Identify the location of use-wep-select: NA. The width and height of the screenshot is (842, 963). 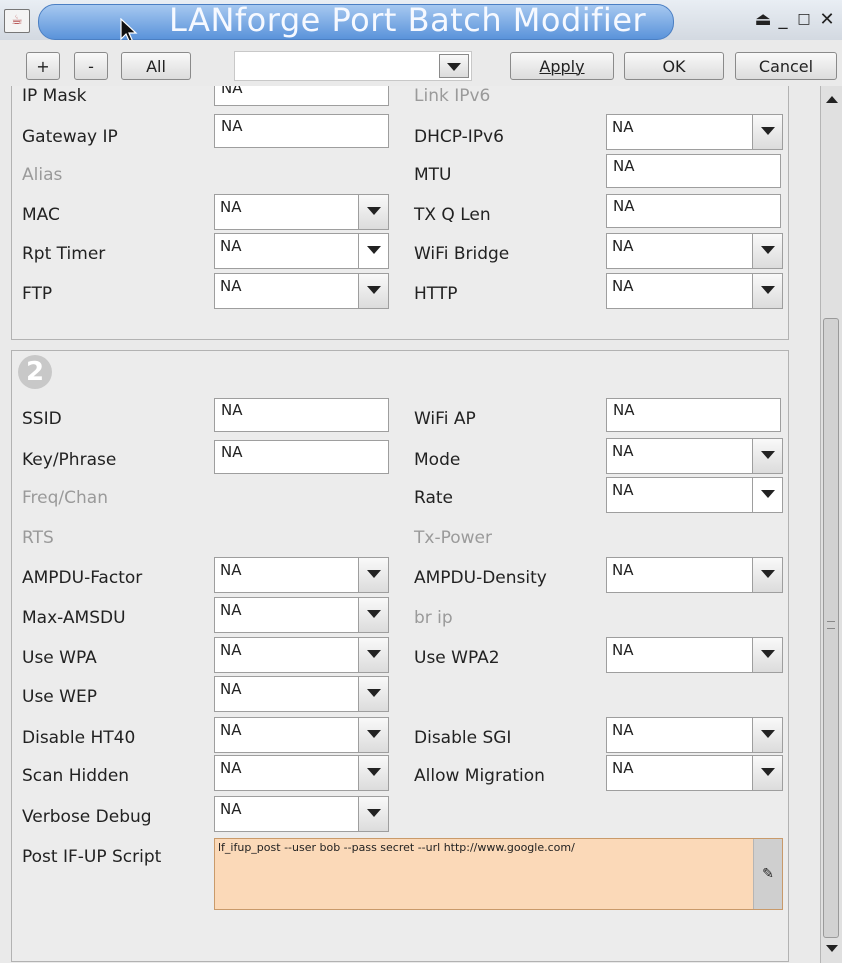
(301, 694).